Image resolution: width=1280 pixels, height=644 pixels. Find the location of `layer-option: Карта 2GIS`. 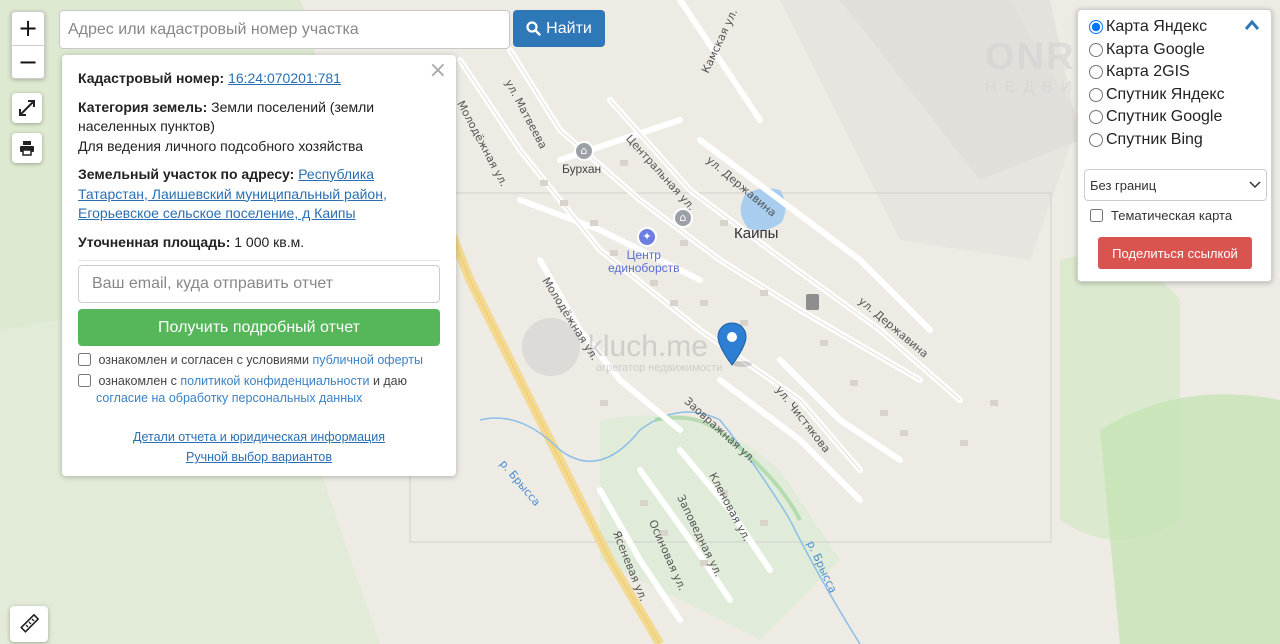

layer-option: Карта 2GIS is located at coordinates (1174, 72).